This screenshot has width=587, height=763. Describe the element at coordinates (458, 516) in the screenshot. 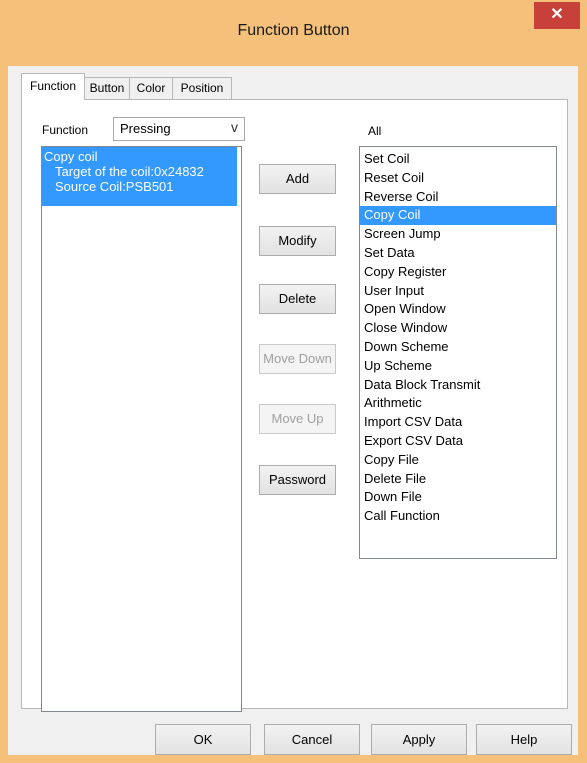

I see `all-function-item: Call Function` at that location.